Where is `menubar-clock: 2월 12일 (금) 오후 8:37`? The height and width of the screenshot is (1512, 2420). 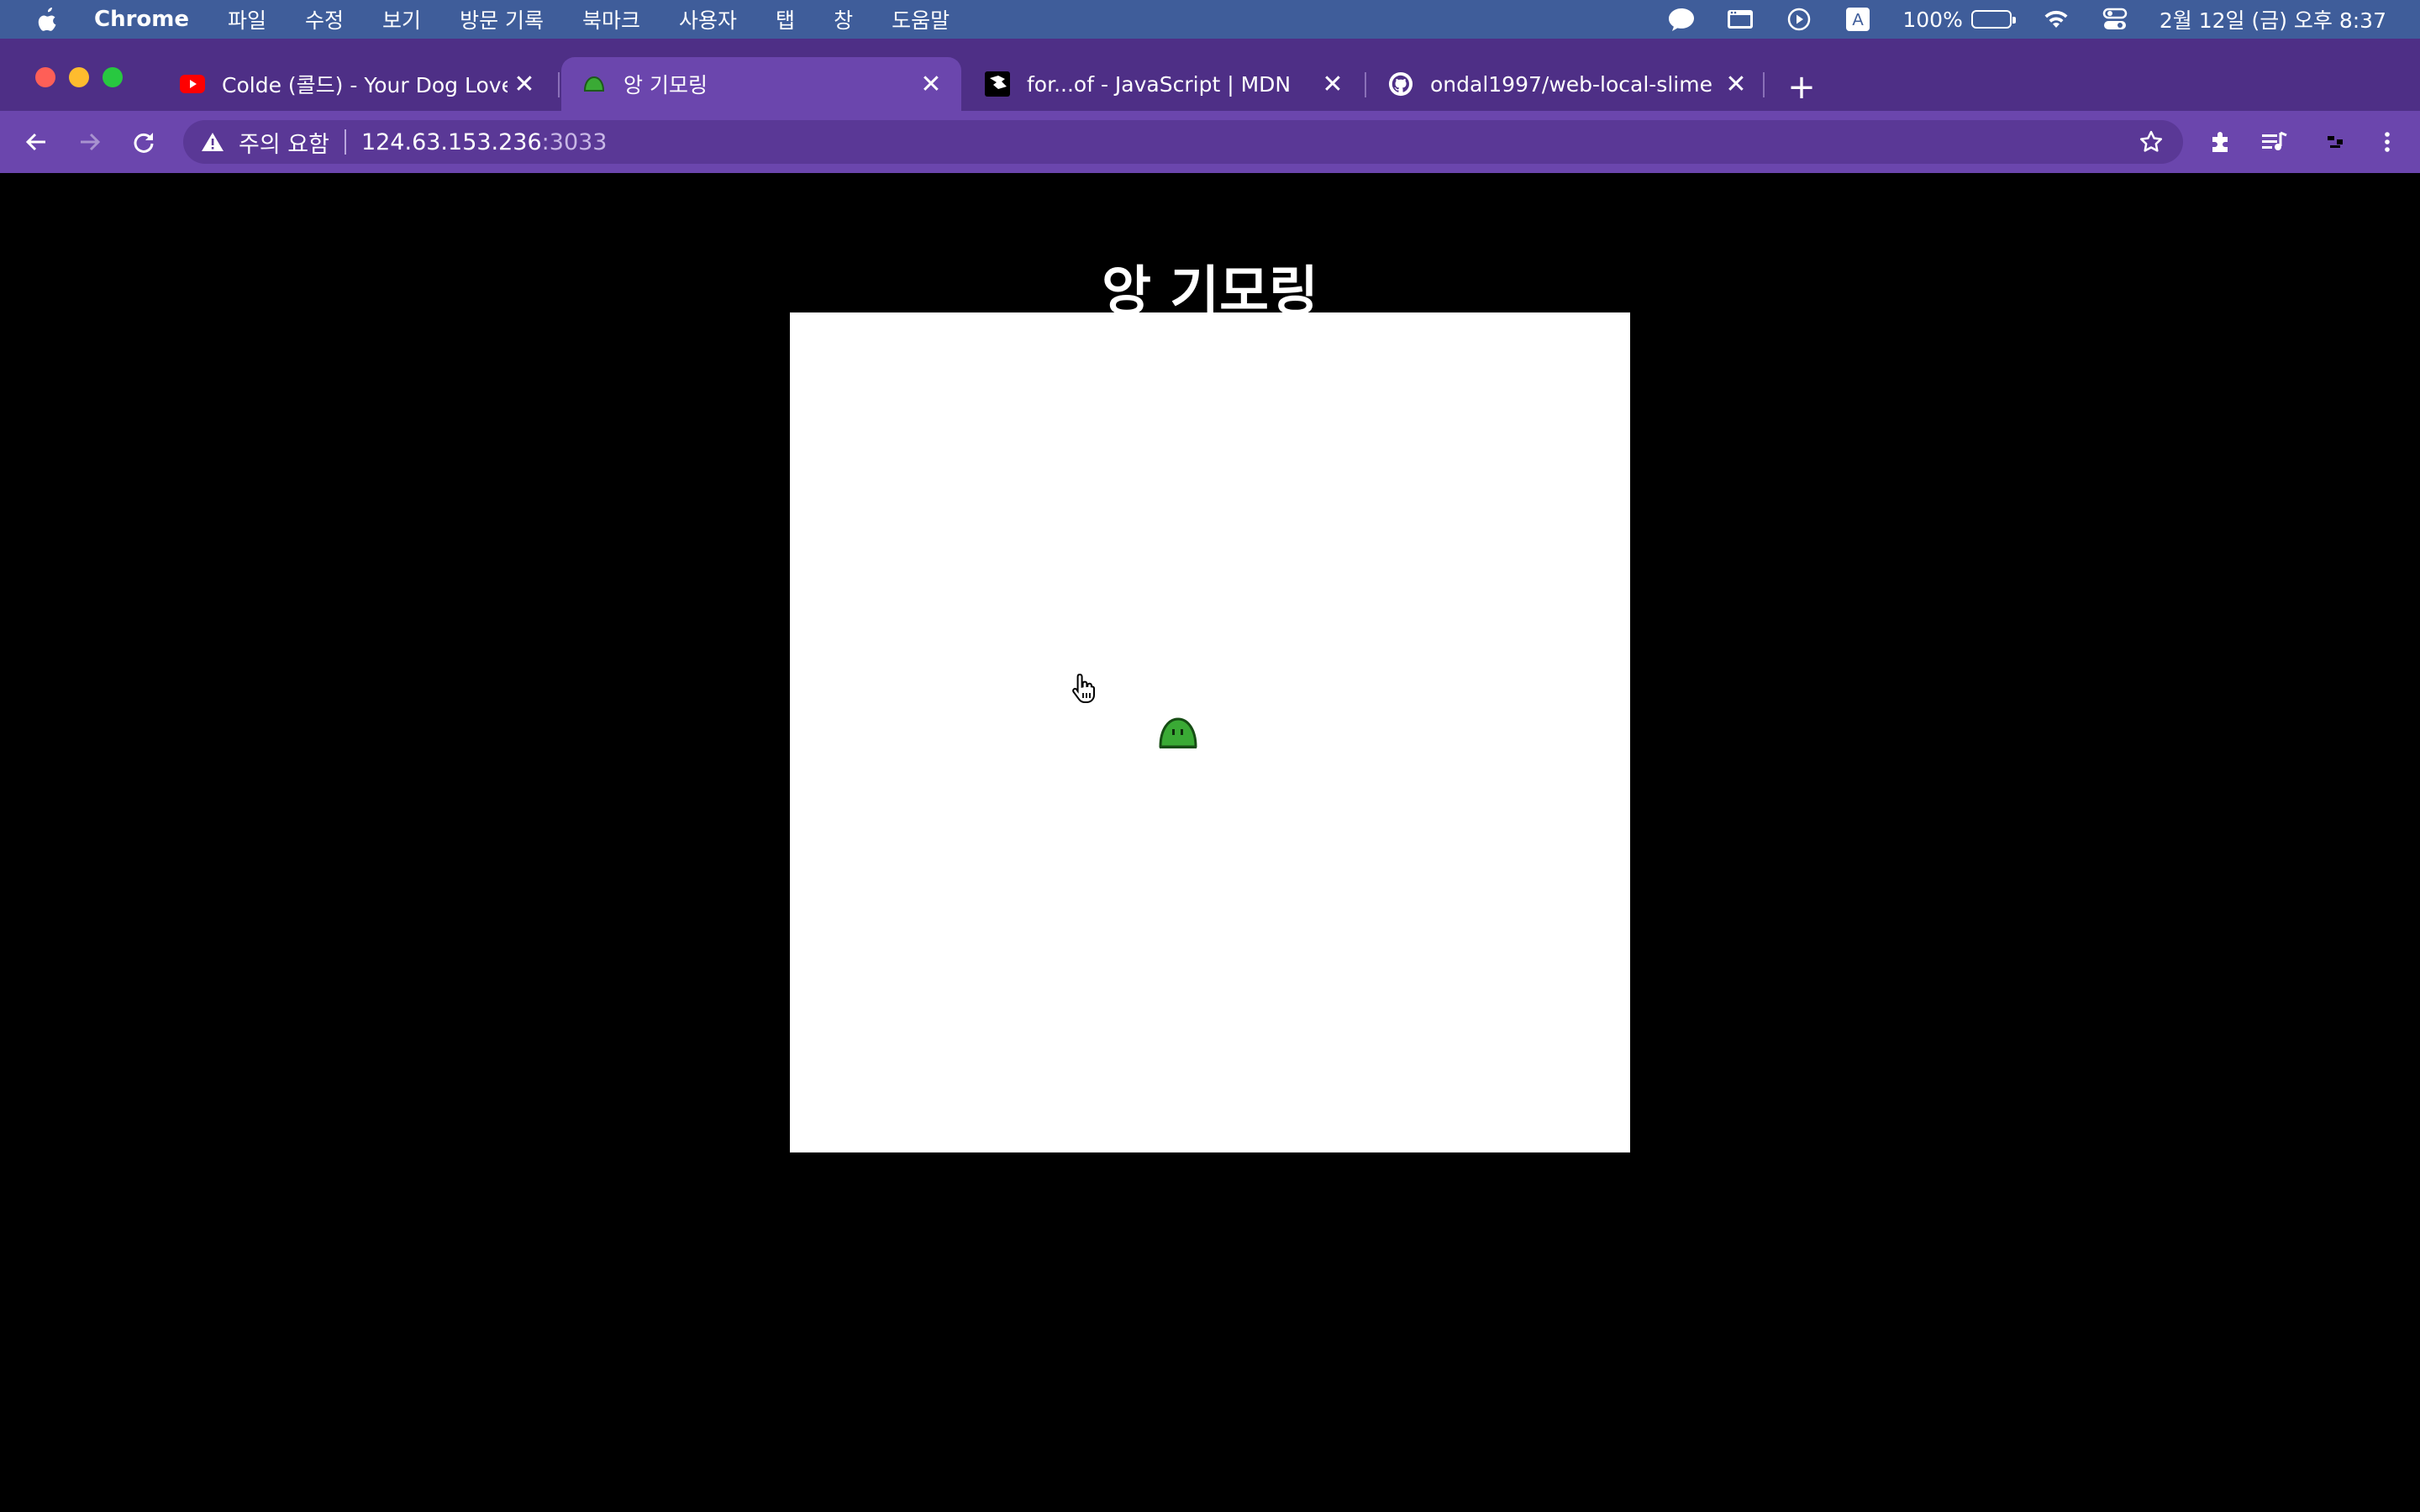
menubar-clock: 2월 12일 (금) 오후 8:37 is located at coordinates (2273, 19).